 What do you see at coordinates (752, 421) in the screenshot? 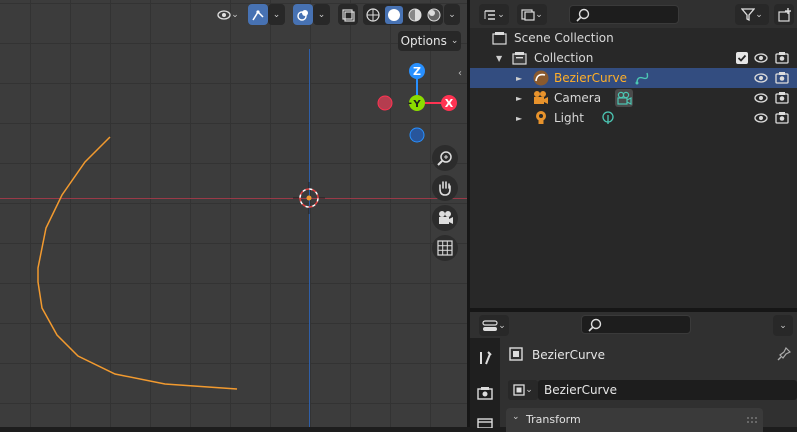
I see `drag-handle-icon` at bounding box center [752, 421].